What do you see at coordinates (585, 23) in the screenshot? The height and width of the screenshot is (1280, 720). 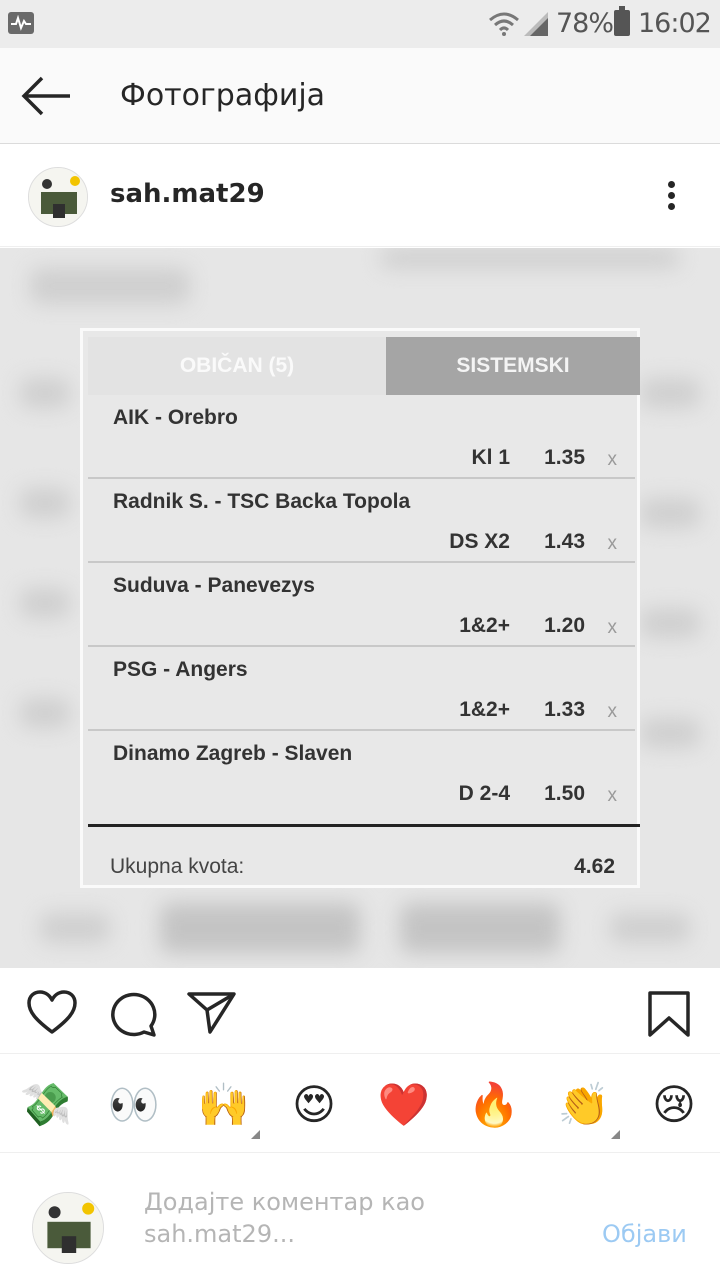 I see `battery-percent: 78%` at bounding box center [585, 23].